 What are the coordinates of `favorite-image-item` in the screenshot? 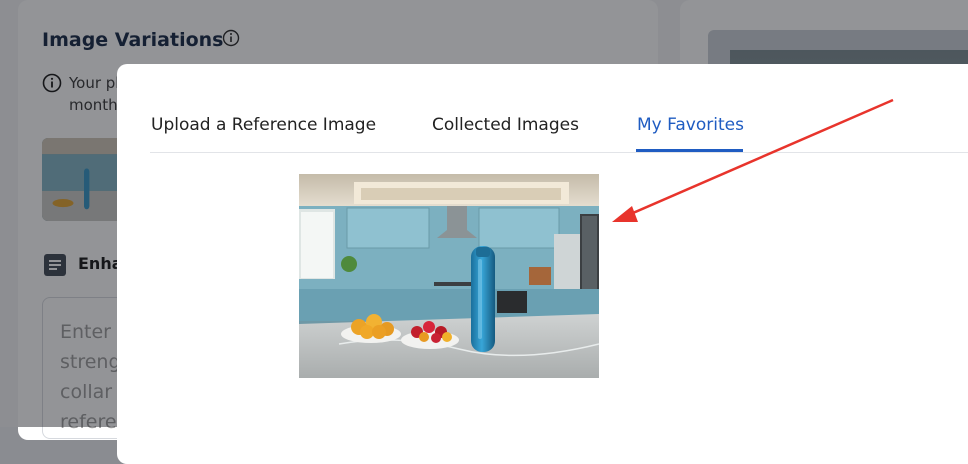 It's located at (449, 276).